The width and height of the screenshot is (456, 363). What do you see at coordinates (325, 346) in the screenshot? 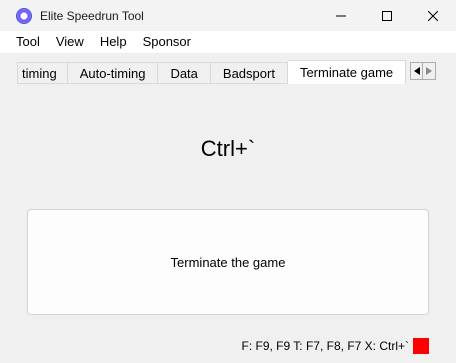
I see `status-hotkeys-text: F: F9, F9 T: F7, F8, F7 X: Ctrl+`` at bounding box center [325, 346].